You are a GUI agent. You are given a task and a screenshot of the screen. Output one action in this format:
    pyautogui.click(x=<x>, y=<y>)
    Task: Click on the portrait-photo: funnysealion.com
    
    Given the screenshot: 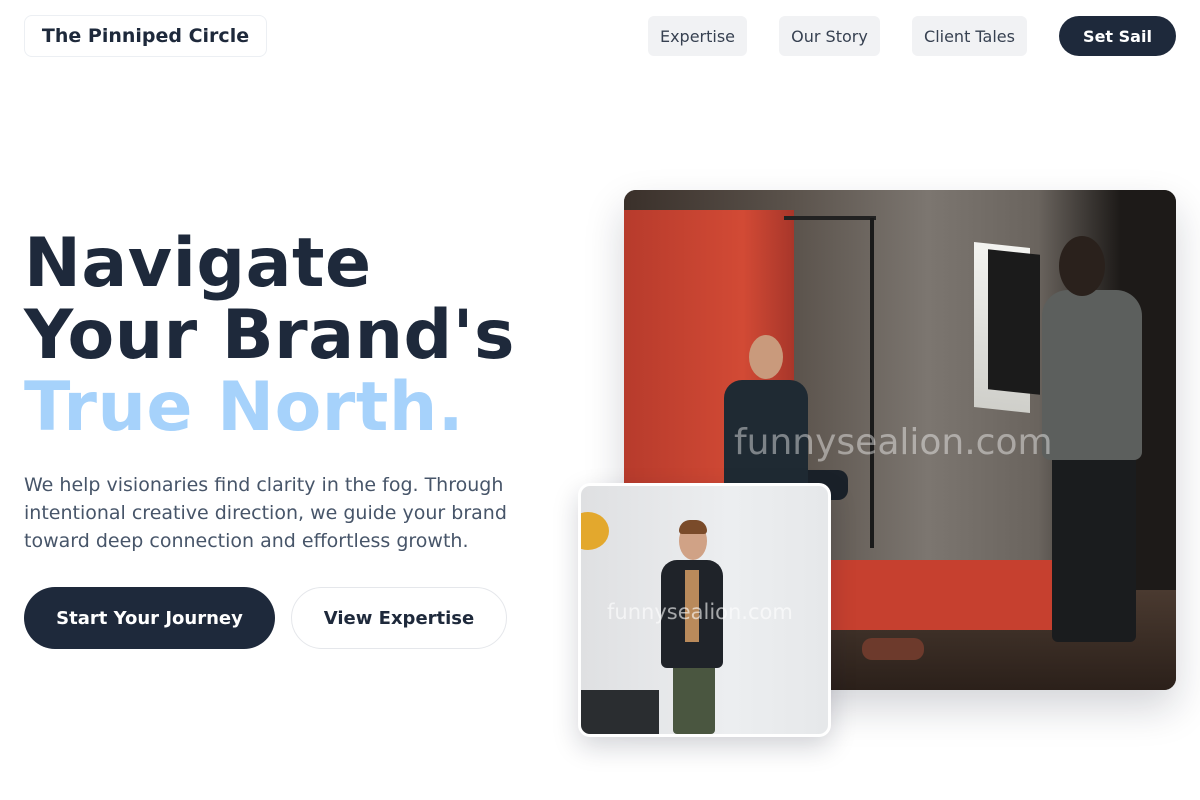 What is the action you would take?
    pyautogui.click(x=704, y=610)
    